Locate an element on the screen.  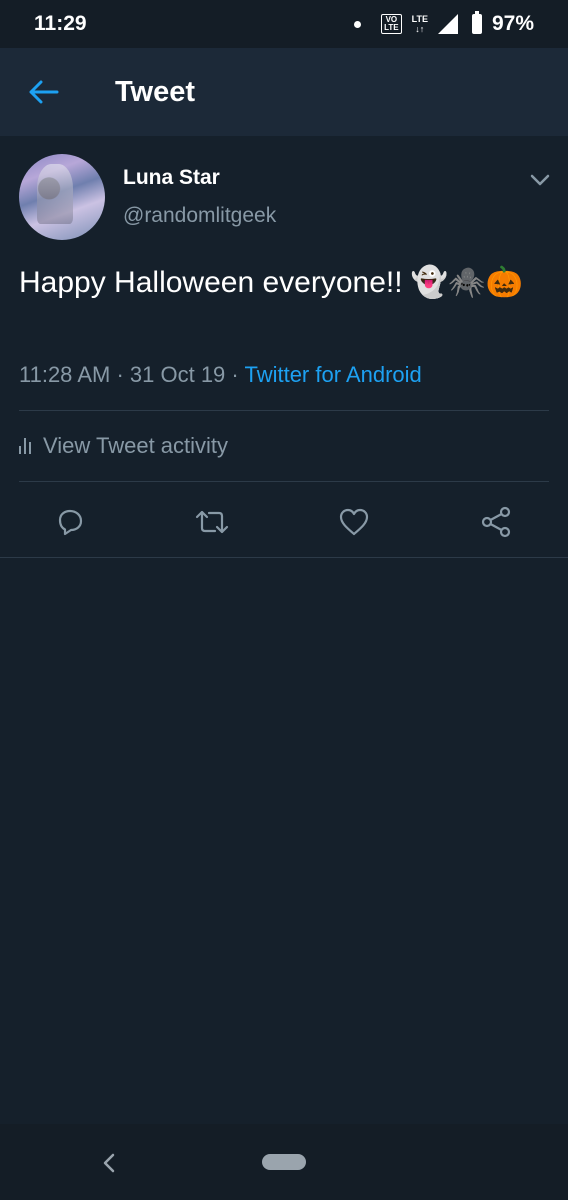
tweet-menu-button is located at coordinates (540, 180).